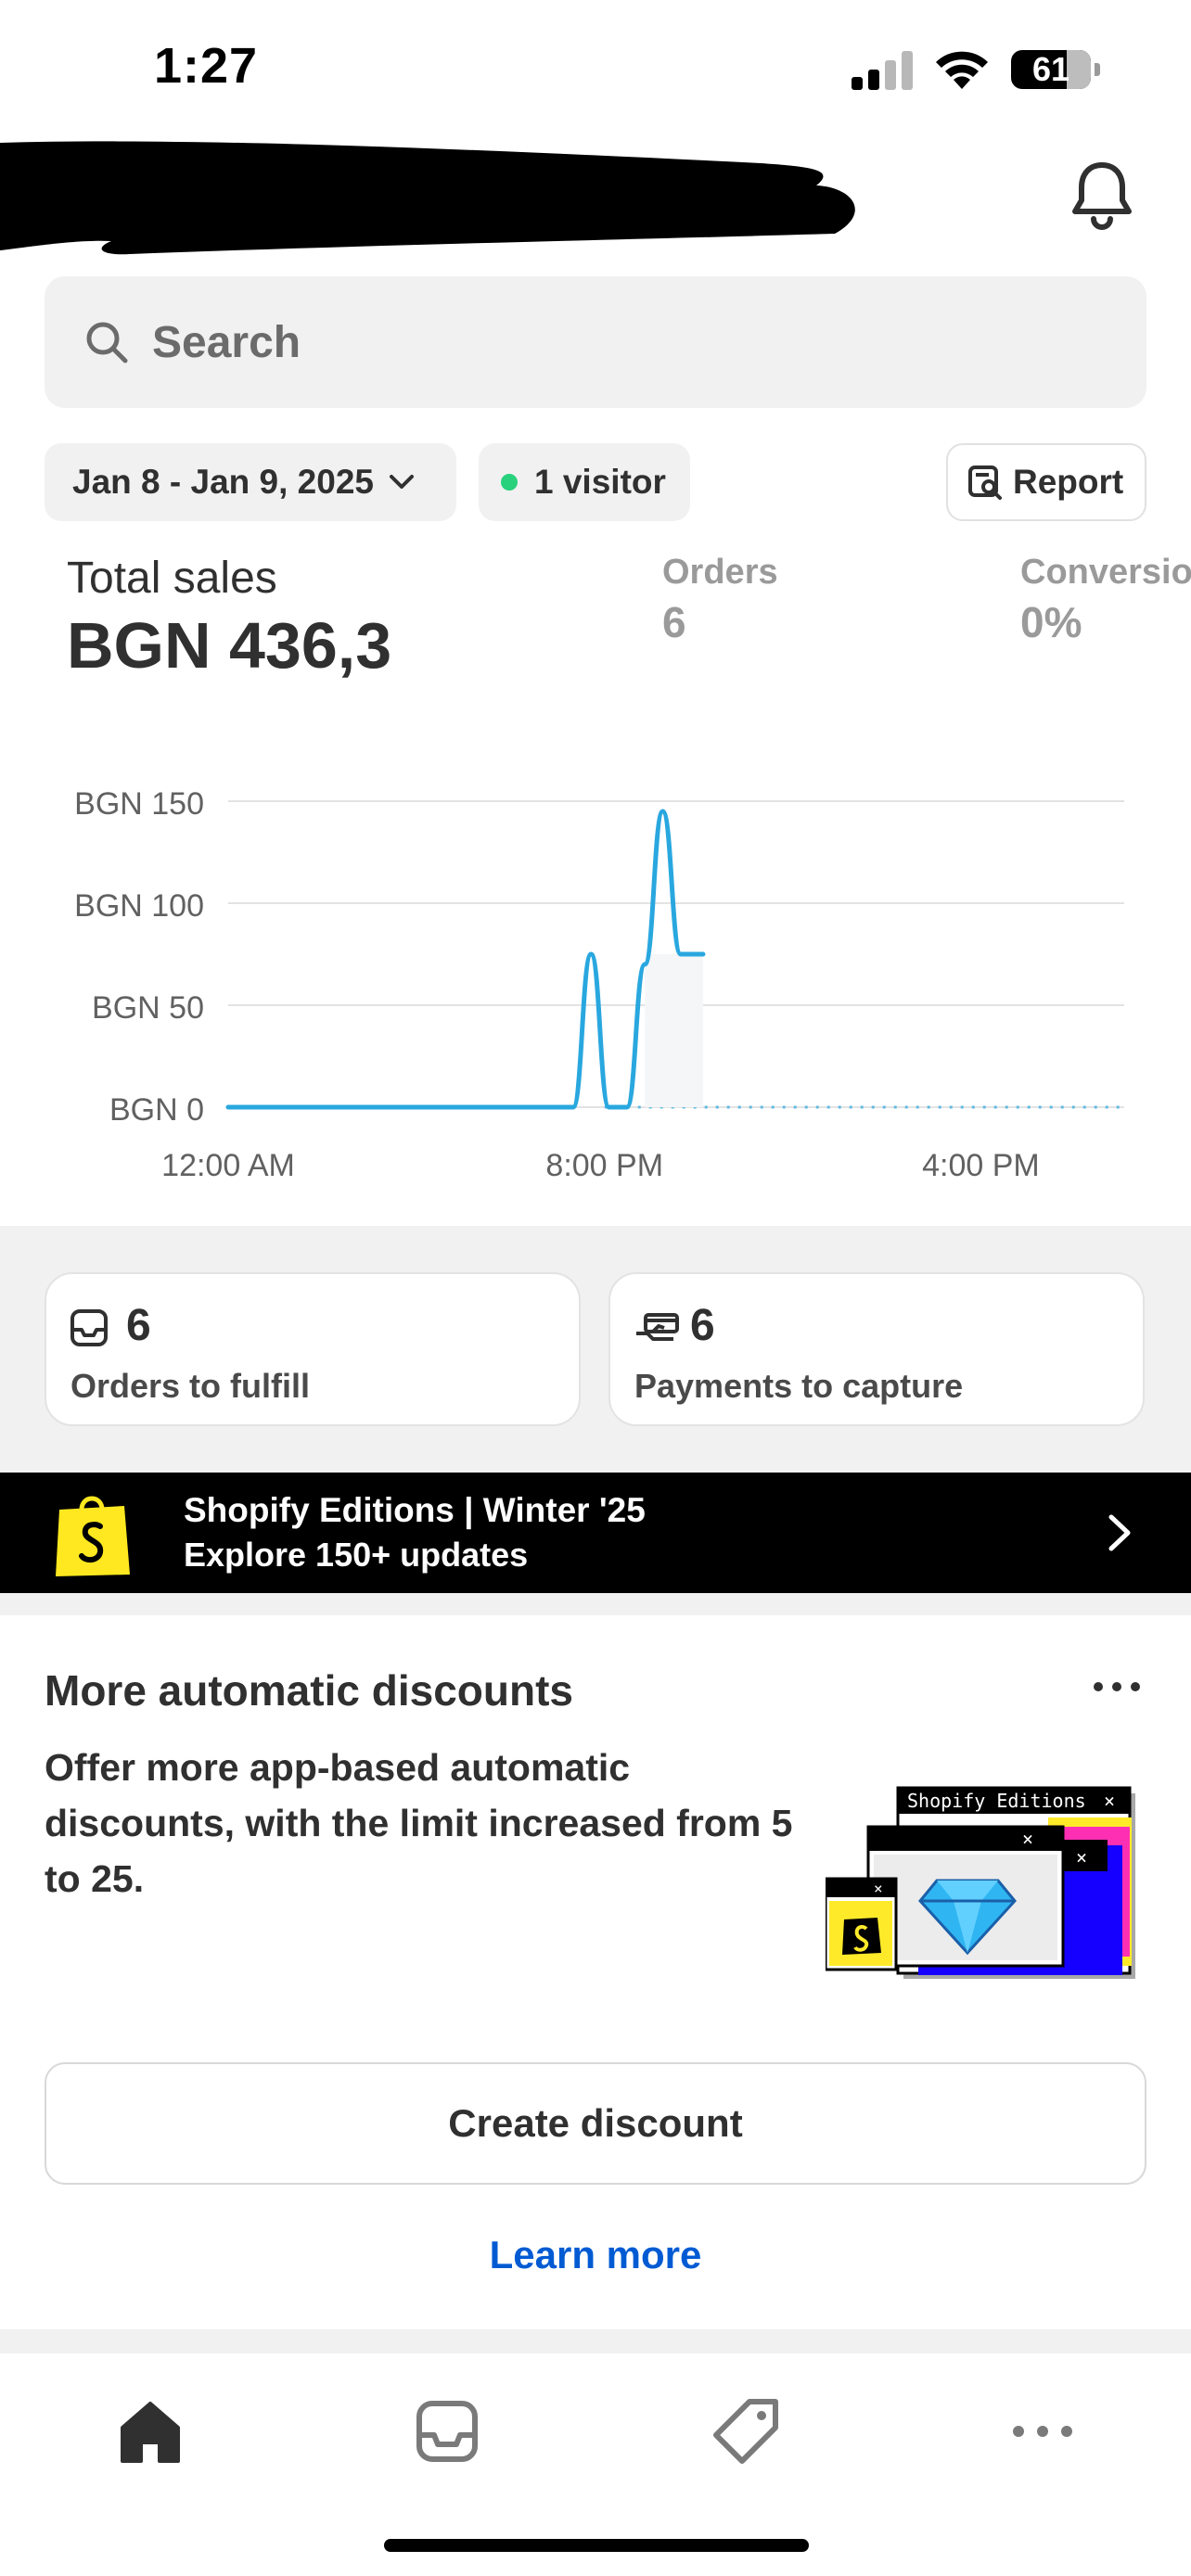  I want to click on search-bar, so click(595, 342).